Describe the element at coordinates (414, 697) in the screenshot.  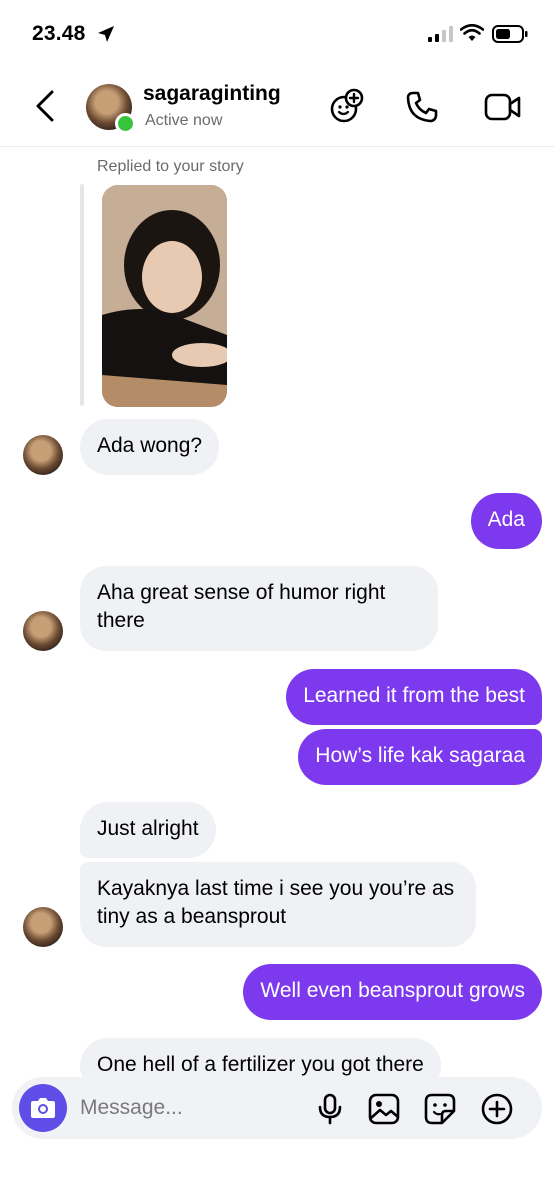
I see `message-bubble-outgoing: Learned it from the best` at that location.